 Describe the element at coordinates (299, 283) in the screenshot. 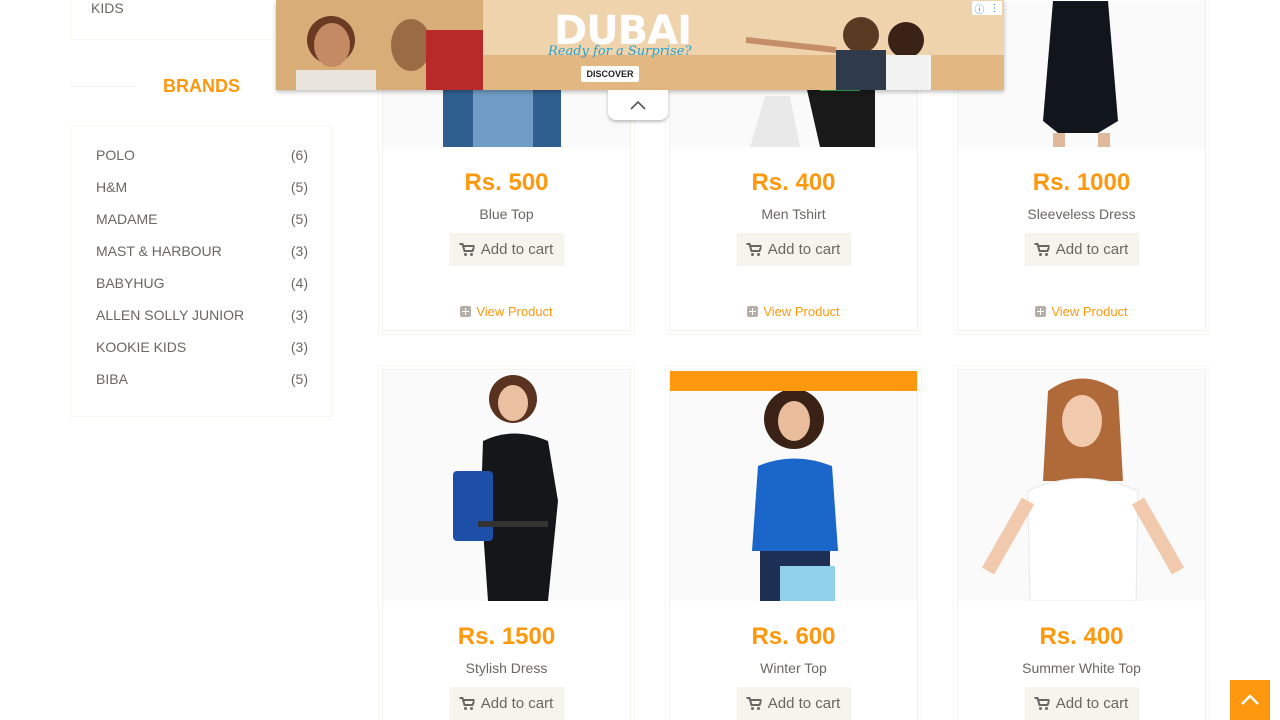

I see `brand-count: (4)` at that location.